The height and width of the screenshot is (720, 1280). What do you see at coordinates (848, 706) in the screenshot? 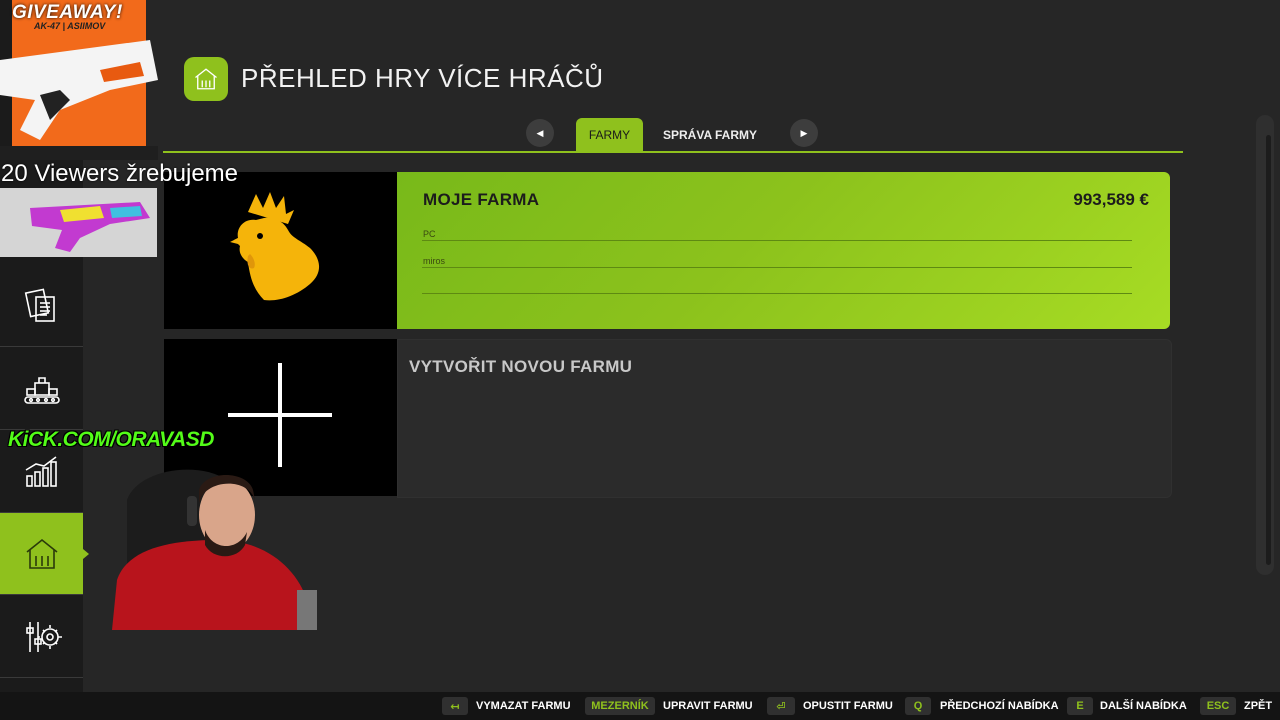
I see `leave-farm-action: OPUSTIT FARMU` at bounding box center [848, 706].